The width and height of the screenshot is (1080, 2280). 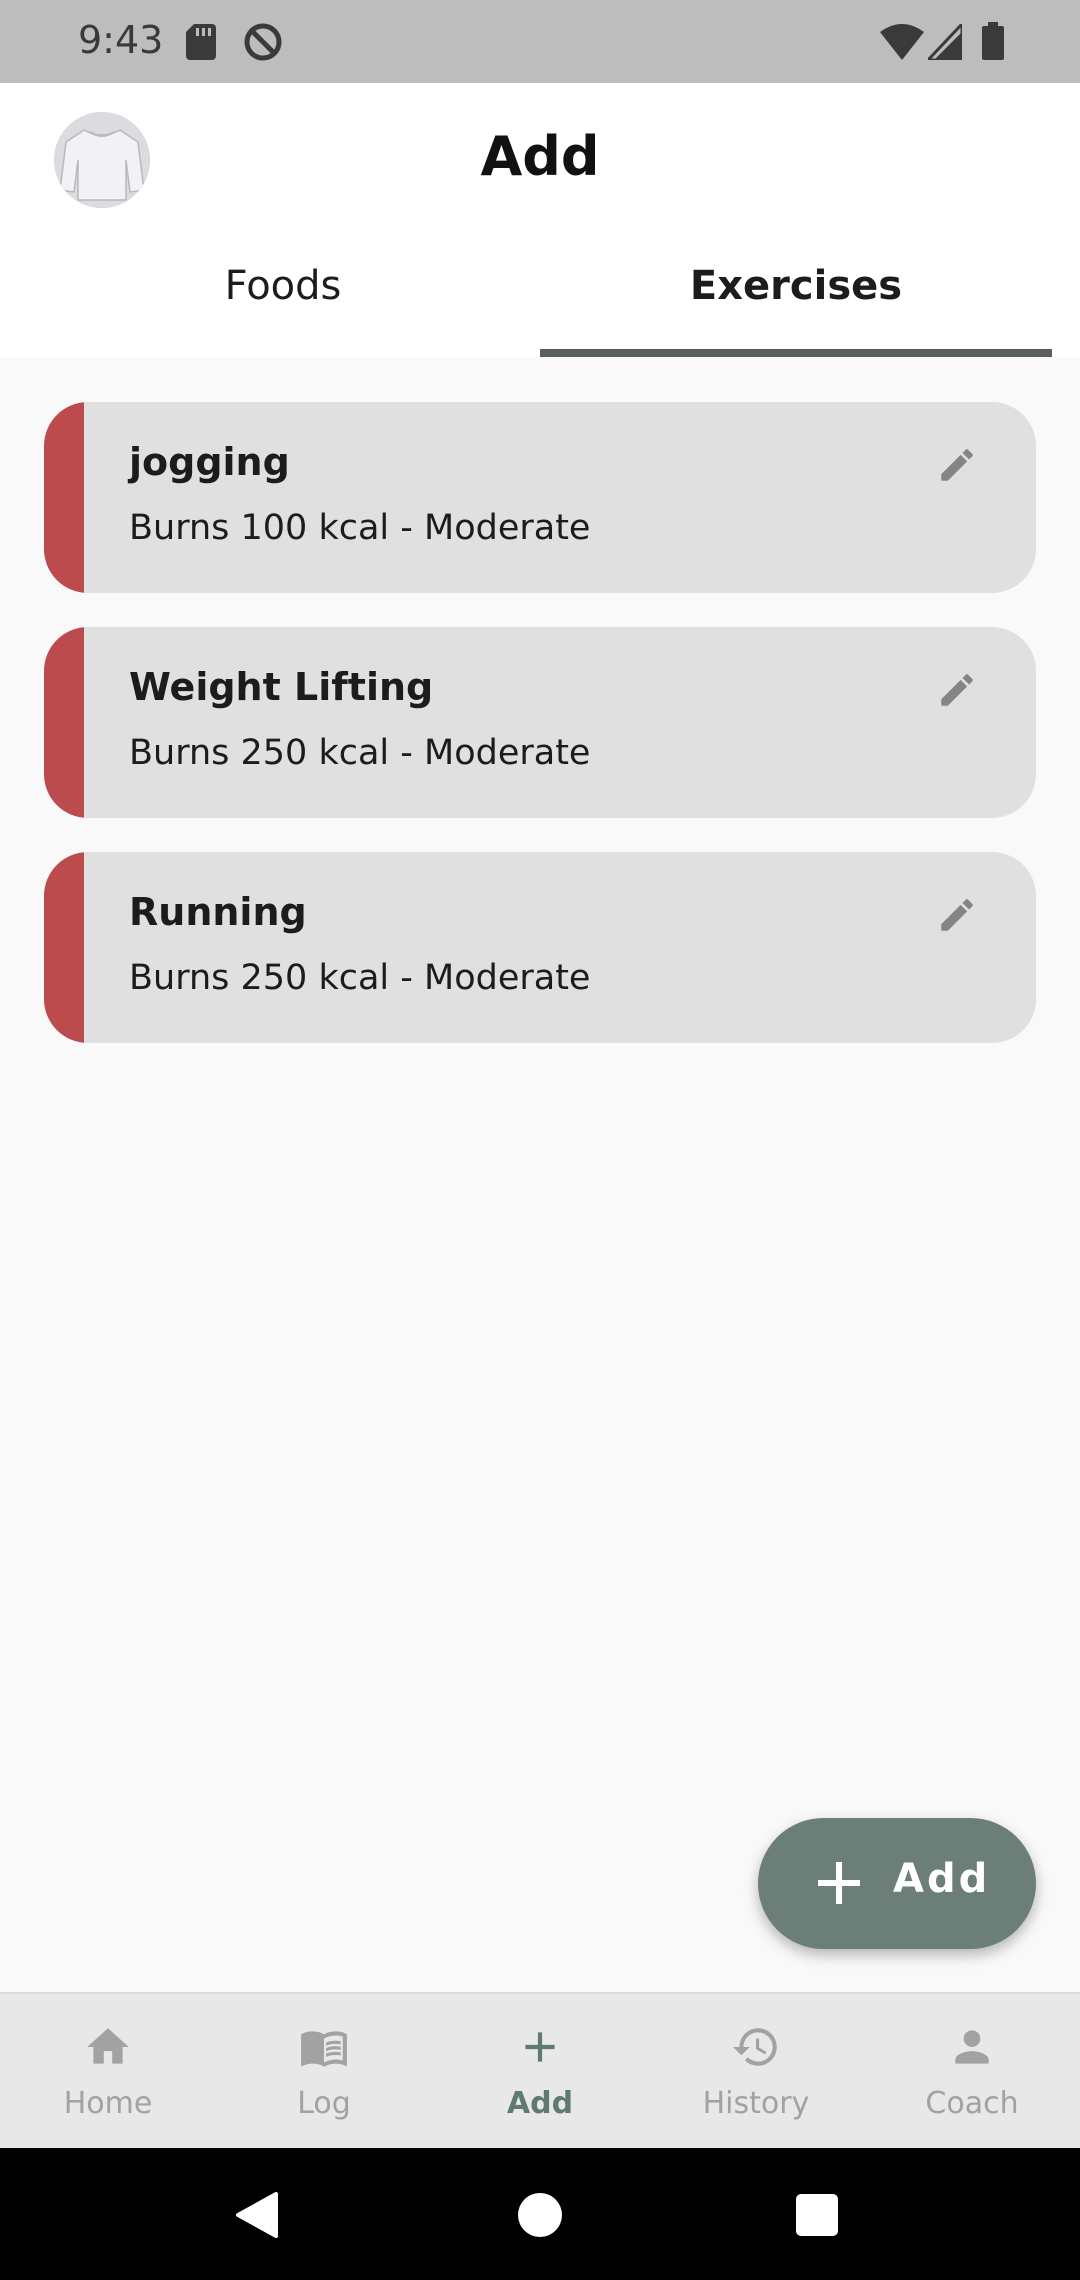 What do you see at coordinates (108, 2046) in the screenshot?
I see `home-icon` at bounding box center [108, 2046].